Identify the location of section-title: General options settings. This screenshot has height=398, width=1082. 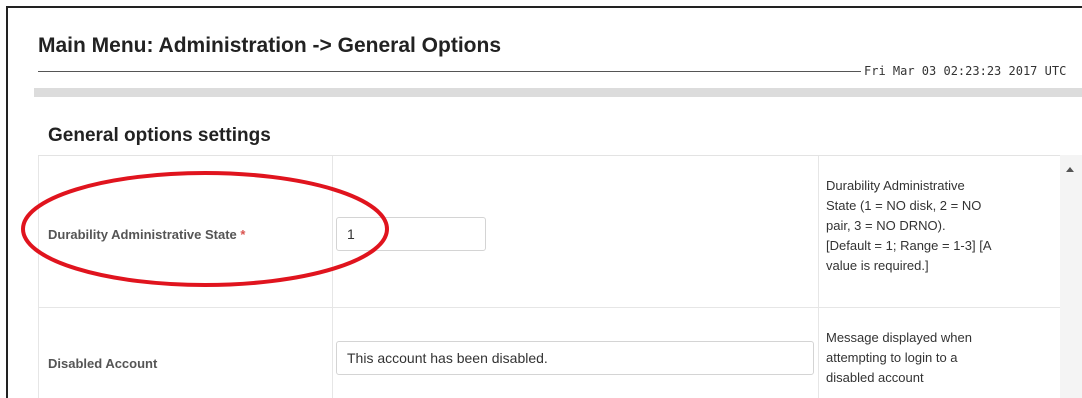
(159, 135).